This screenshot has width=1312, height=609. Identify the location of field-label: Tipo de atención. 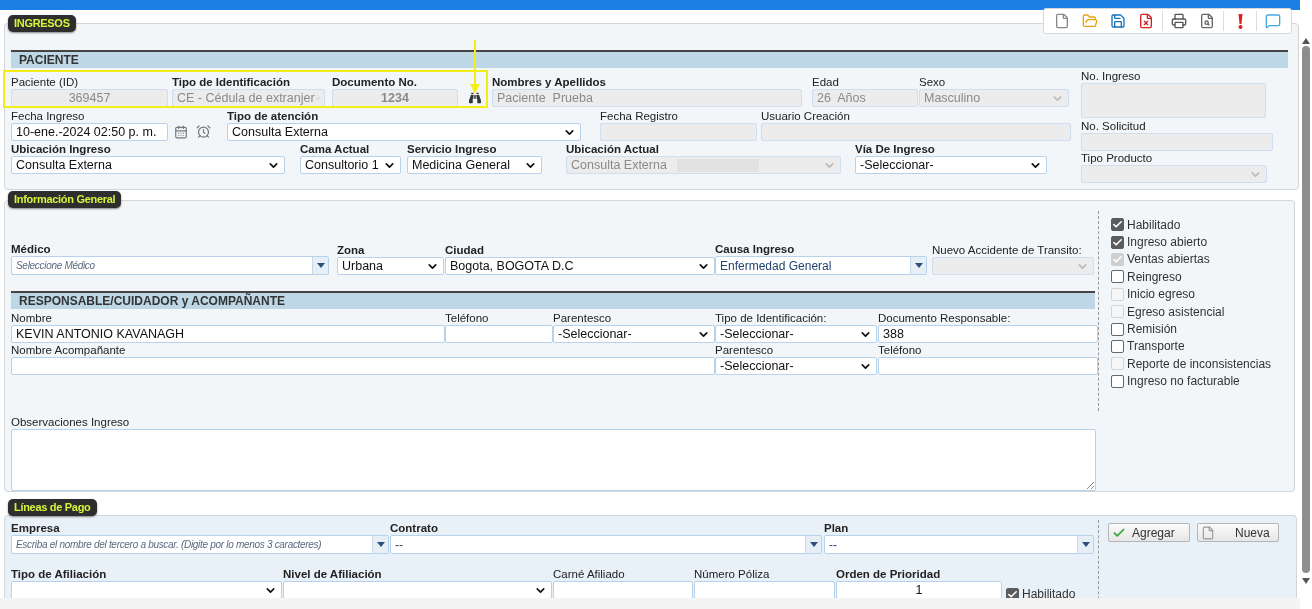
(273, 116).